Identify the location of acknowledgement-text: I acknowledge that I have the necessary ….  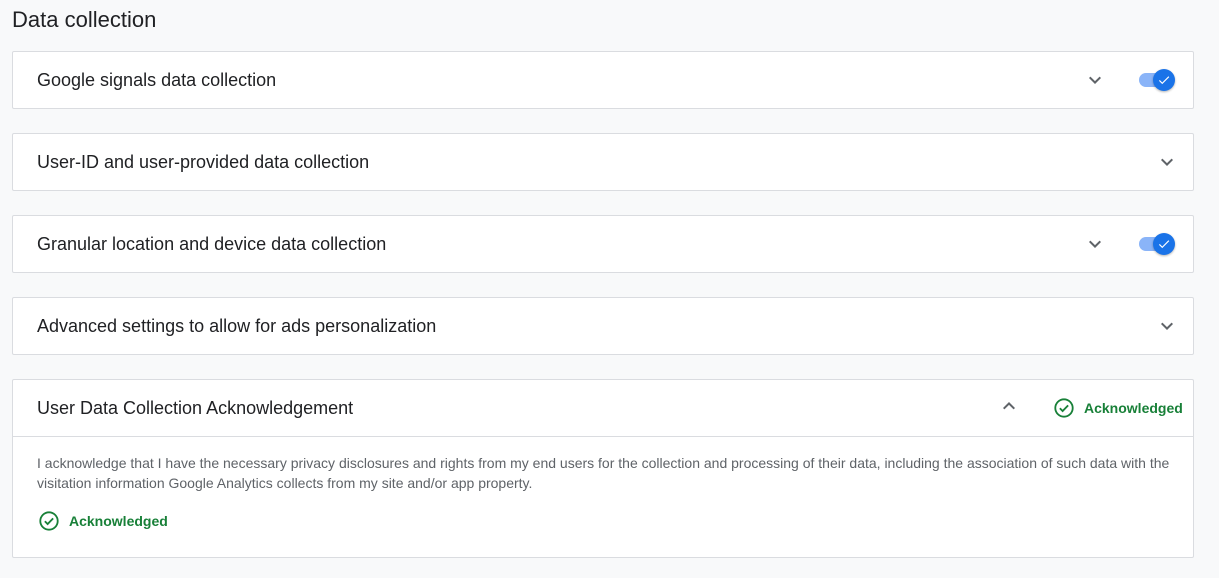
(603, 473).